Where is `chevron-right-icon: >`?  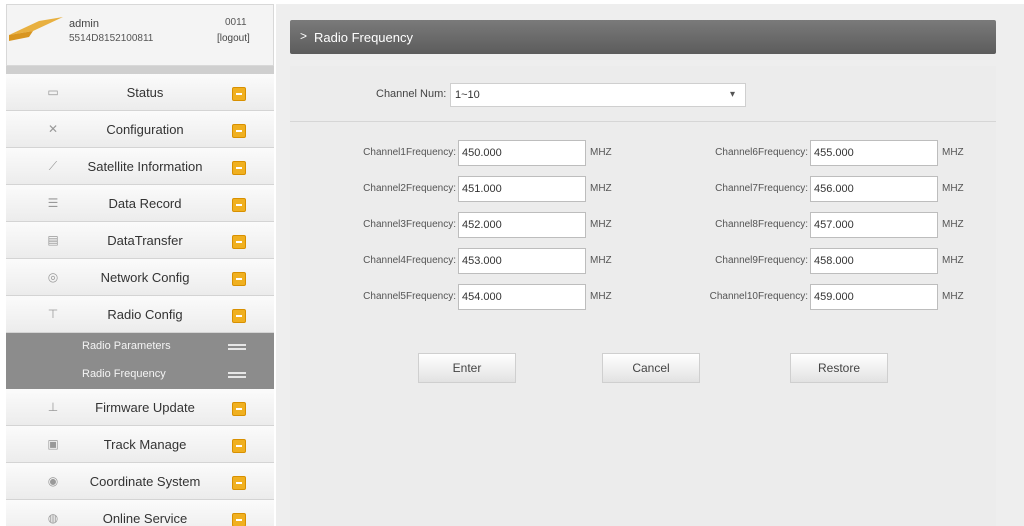 chevron-right-icon: > is located at coordinates (304, 36).